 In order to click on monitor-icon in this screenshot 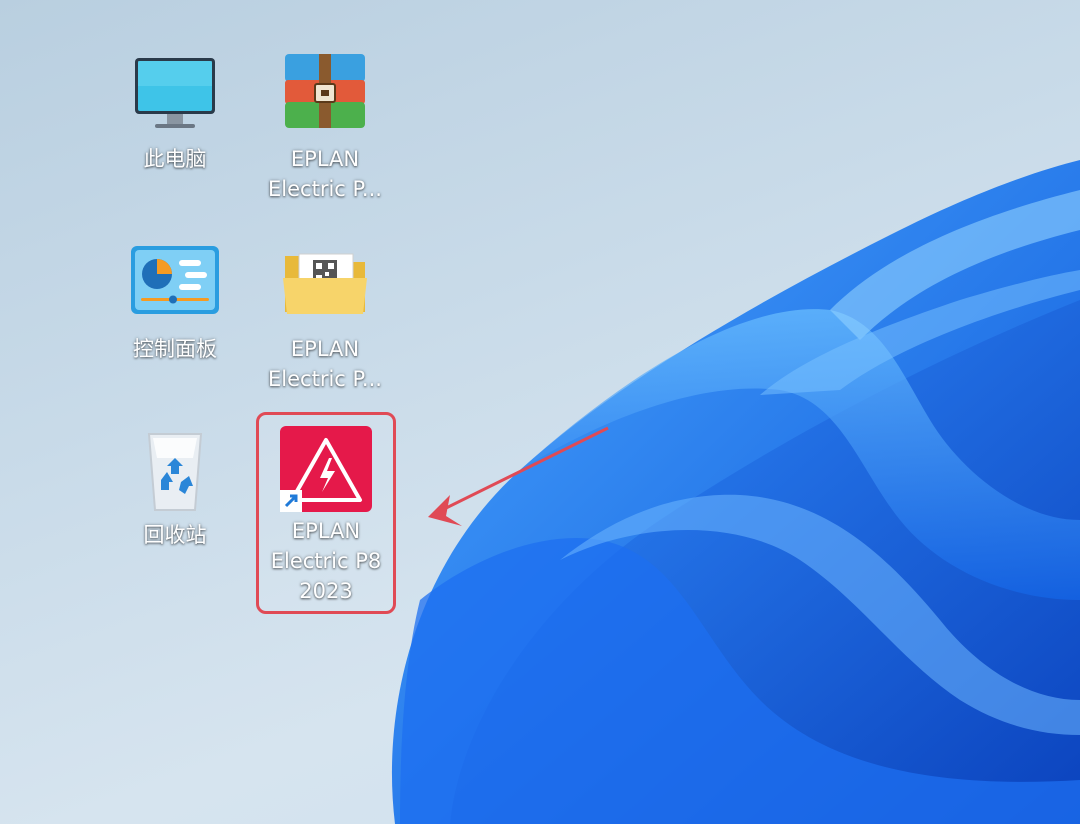, I will do `click(175, 97)`.